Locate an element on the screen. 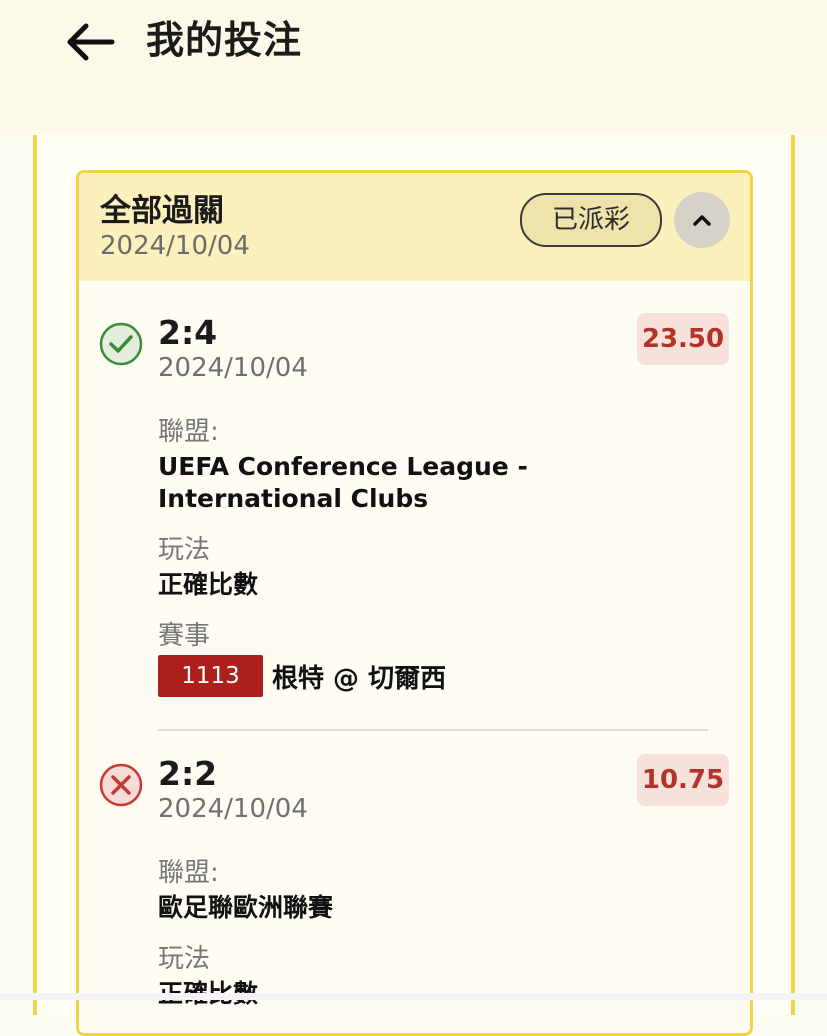 Image resolution: width=827 pixels, height=1036 pixels. odds-badge: 10.75 is located at coordinates (683, 780).